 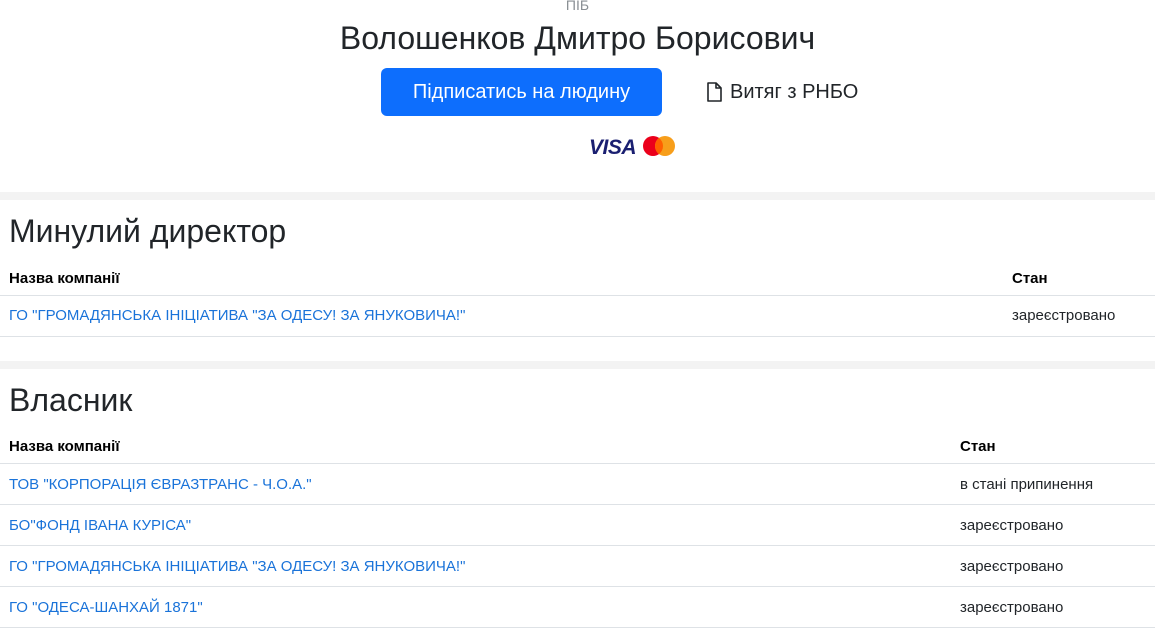 I want to click on person-name: Волошенков Дмитро Борисович, so click(x=577, y=38).